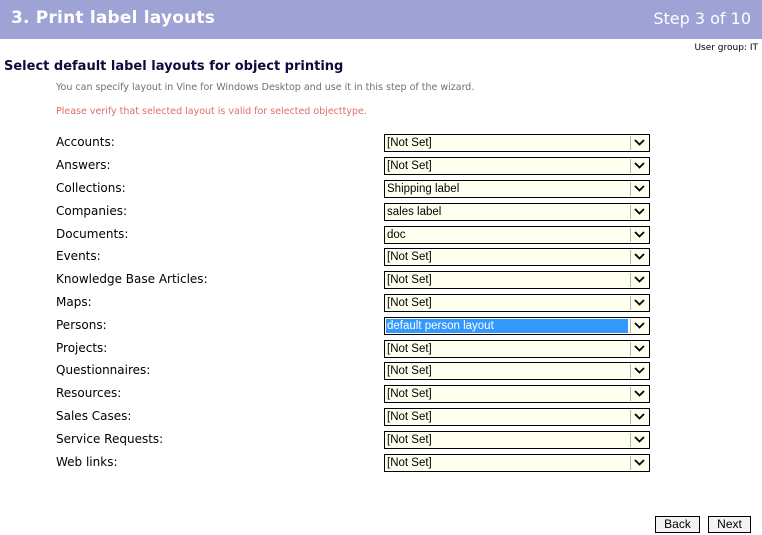  What do you see at coordinates (517, 303) in the screenshot?
I see `layout-select-maps: [Not Set]` at bounding box center [517, 303].